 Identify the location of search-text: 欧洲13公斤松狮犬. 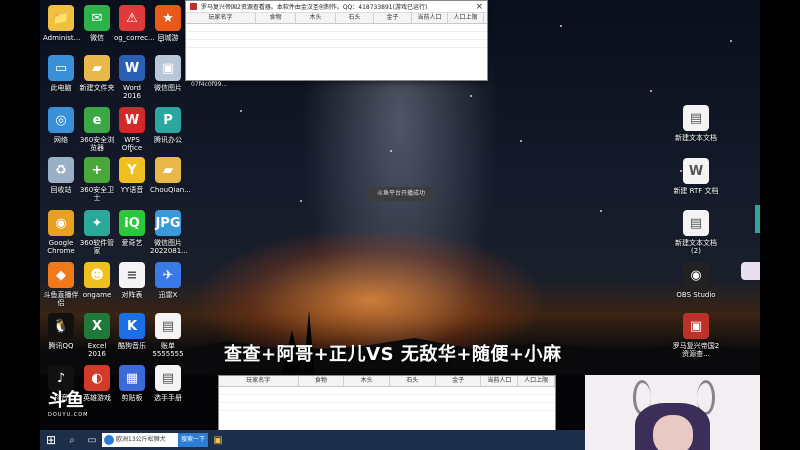
(141, 439).